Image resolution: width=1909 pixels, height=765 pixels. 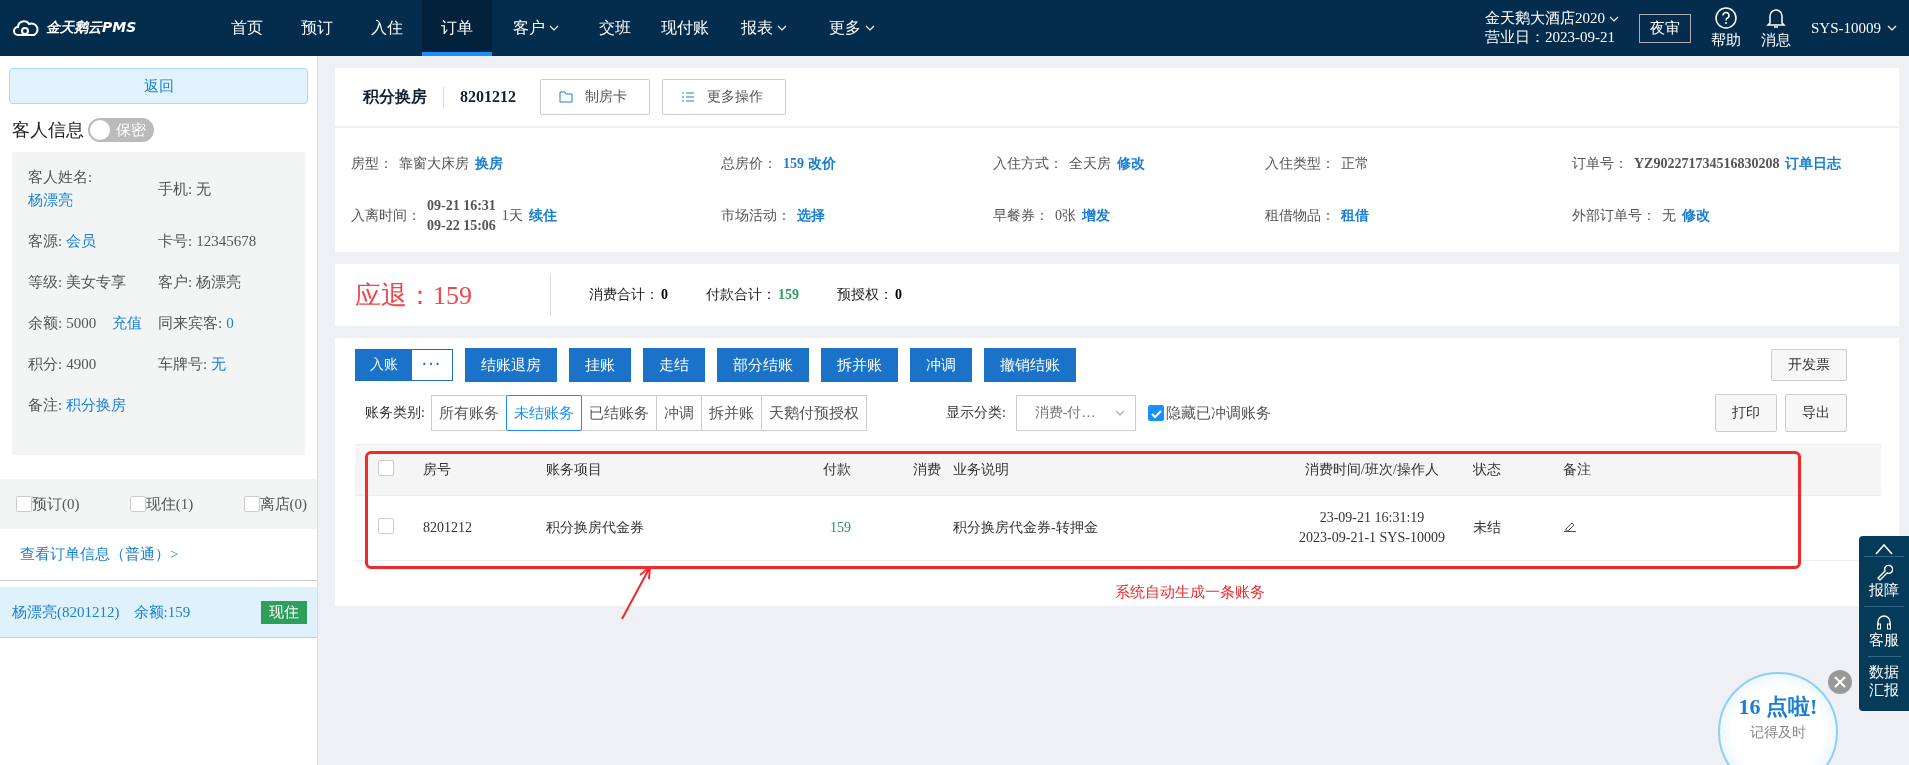 What do you see at coordinates (678, 413) in the screenshot?
I see `category-tab: 冲调` at bounding box center [678, 413].